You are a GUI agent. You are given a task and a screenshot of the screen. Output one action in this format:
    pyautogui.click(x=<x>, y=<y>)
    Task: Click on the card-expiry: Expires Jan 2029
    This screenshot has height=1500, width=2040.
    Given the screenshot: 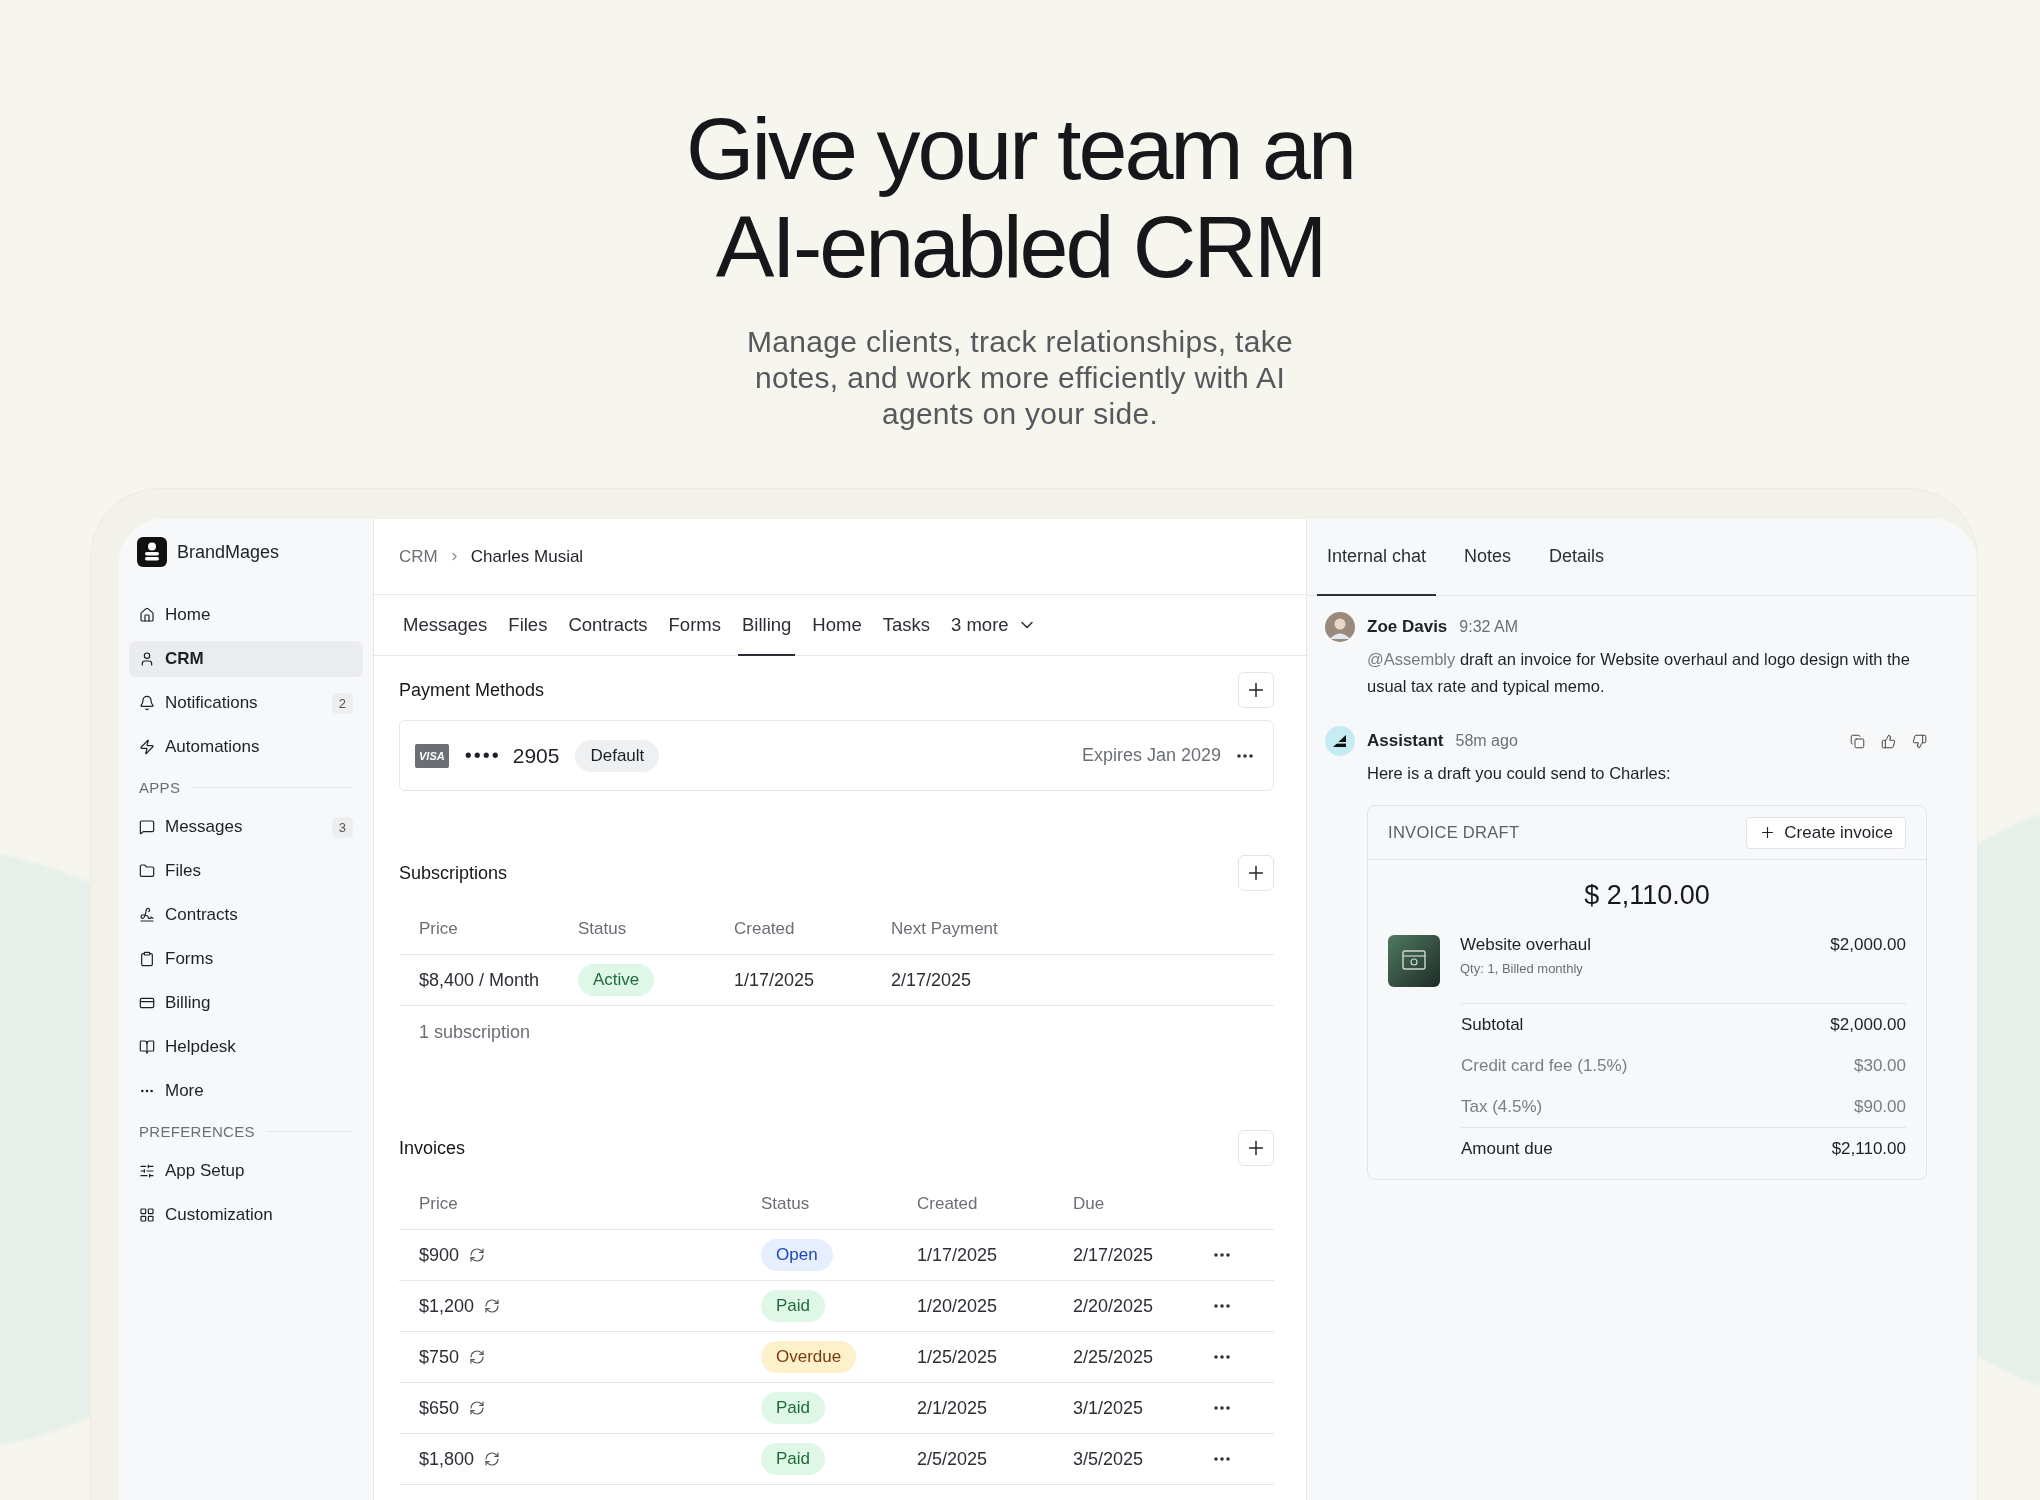 What is the action you would take?
    pyautogui.click(x=1151, y=755)
    